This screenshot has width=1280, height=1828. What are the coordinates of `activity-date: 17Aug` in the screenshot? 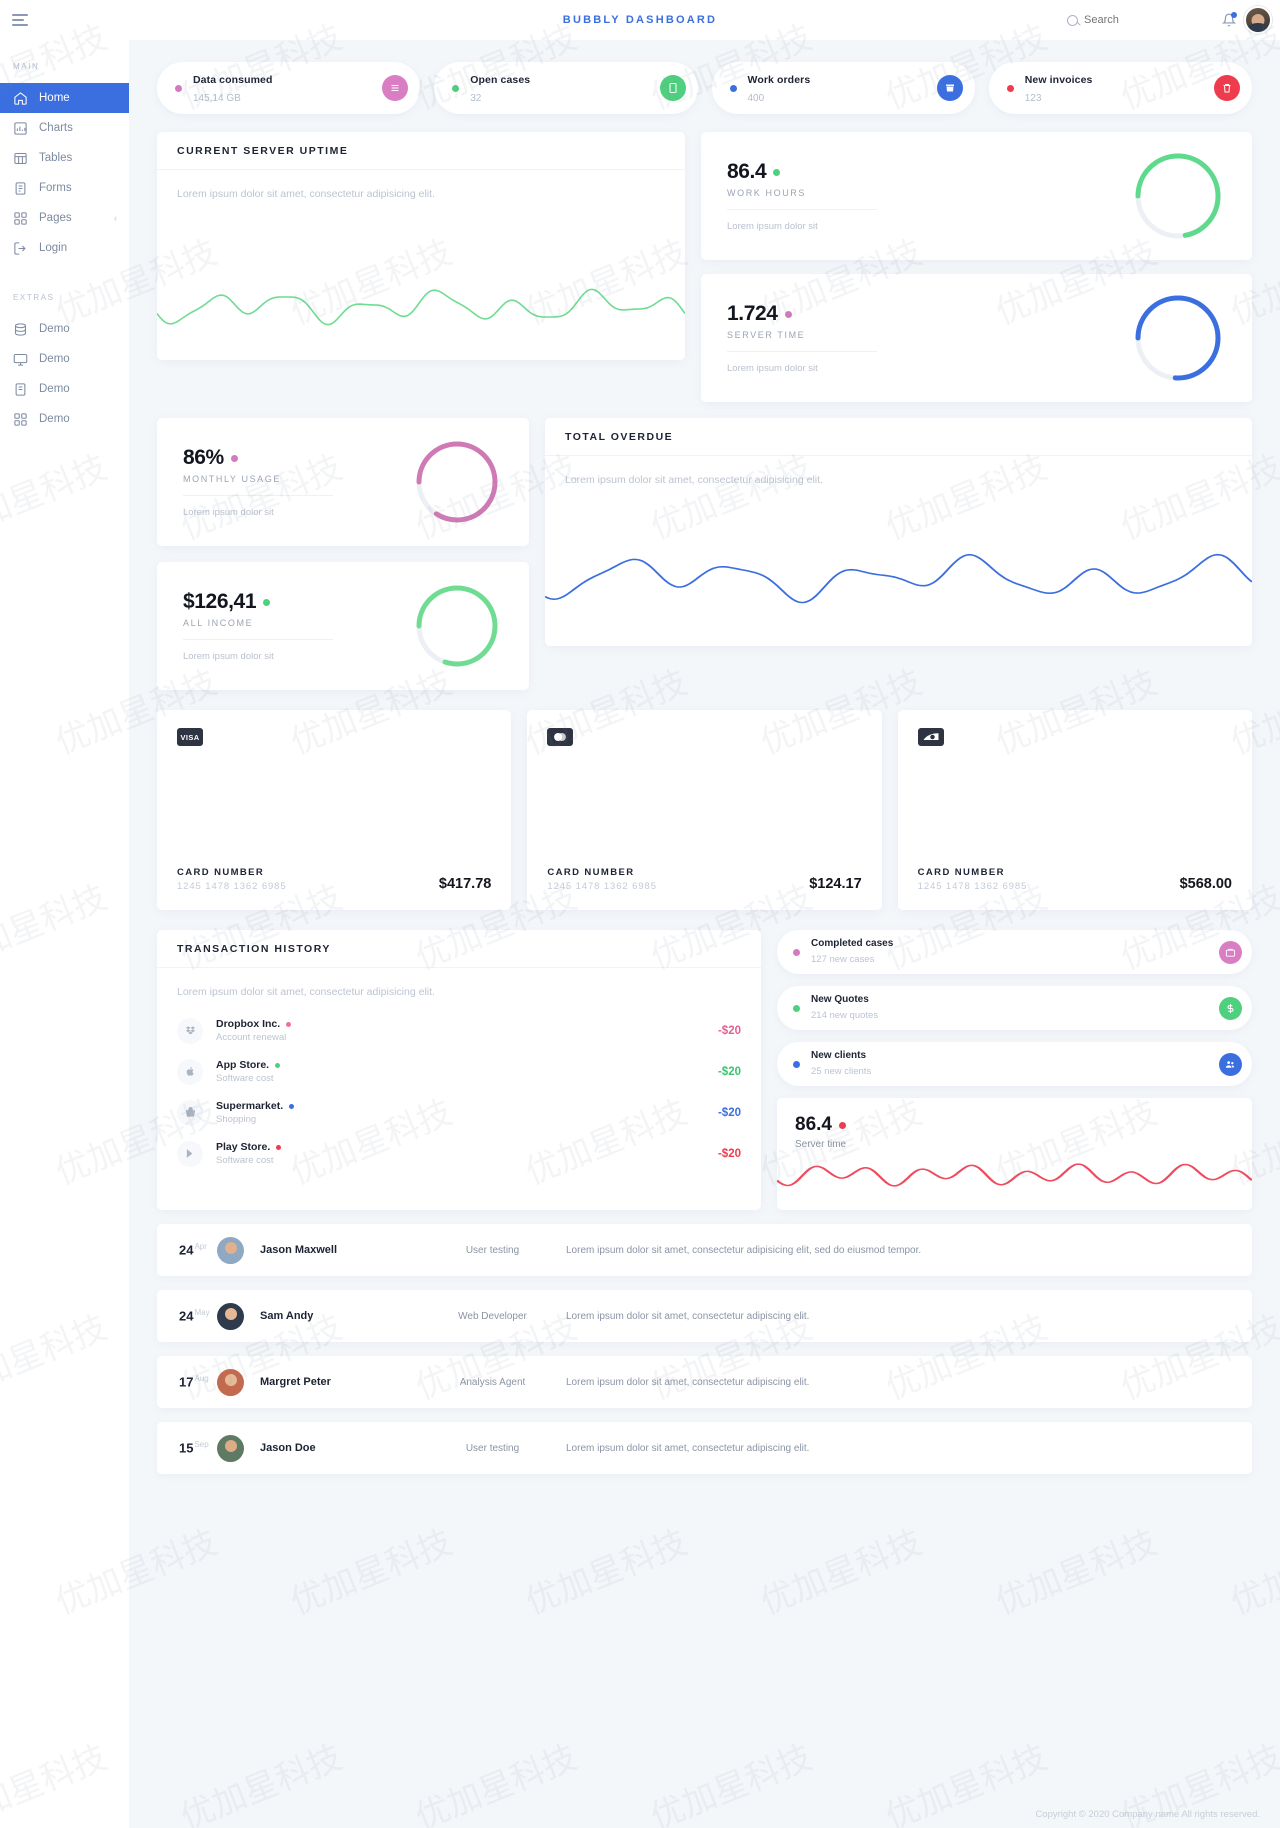 It's located at (194, 1382).